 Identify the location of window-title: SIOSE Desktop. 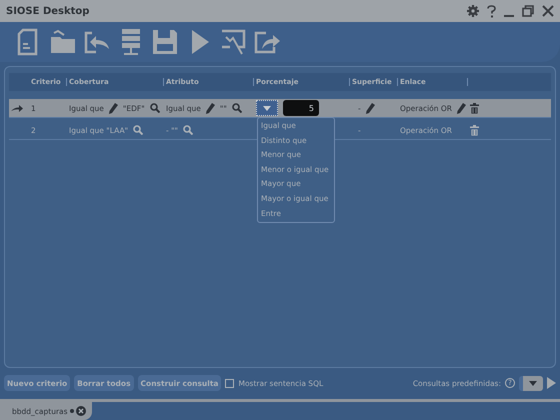
(48, 11).